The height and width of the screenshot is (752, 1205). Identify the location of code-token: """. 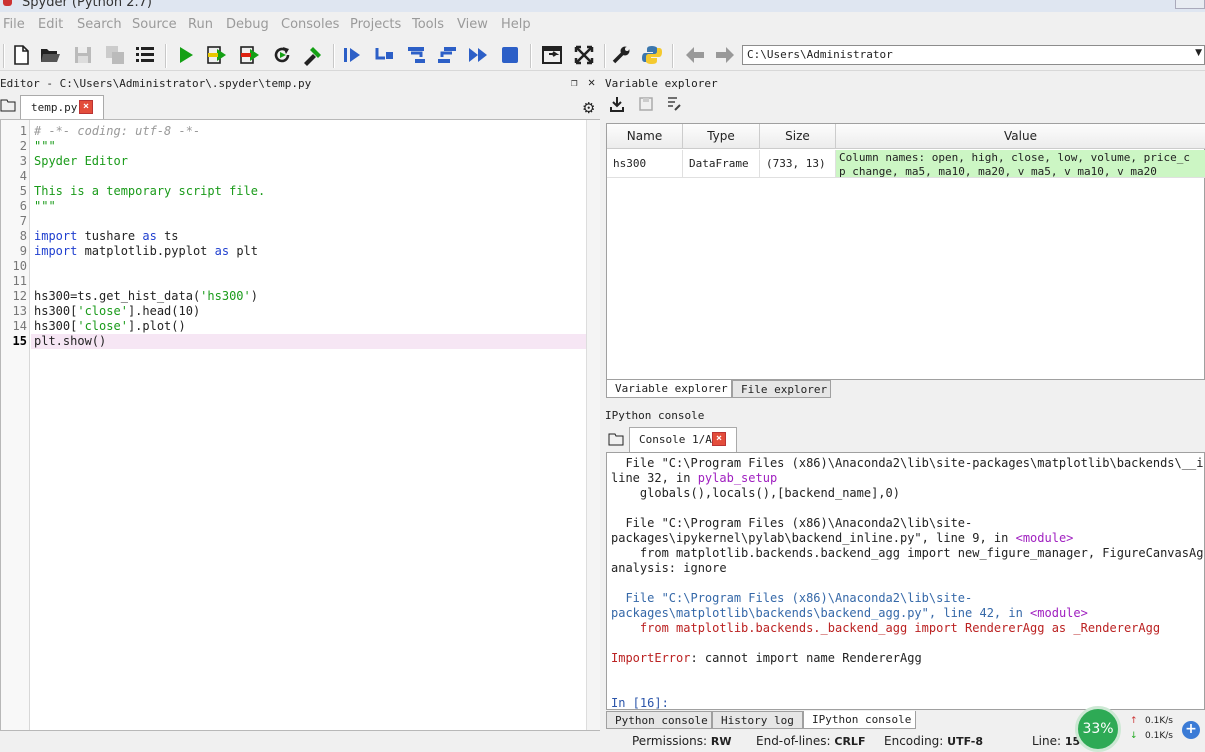
(45, 206).